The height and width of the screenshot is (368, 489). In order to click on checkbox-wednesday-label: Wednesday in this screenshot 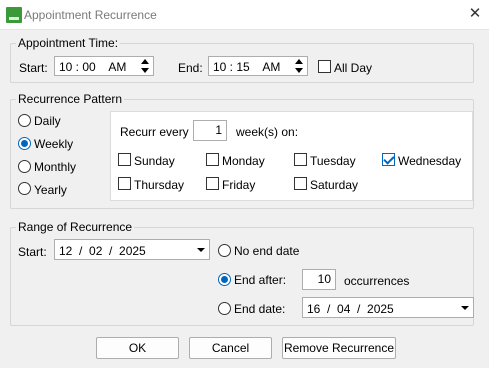, I will do `click(429, 161)`.